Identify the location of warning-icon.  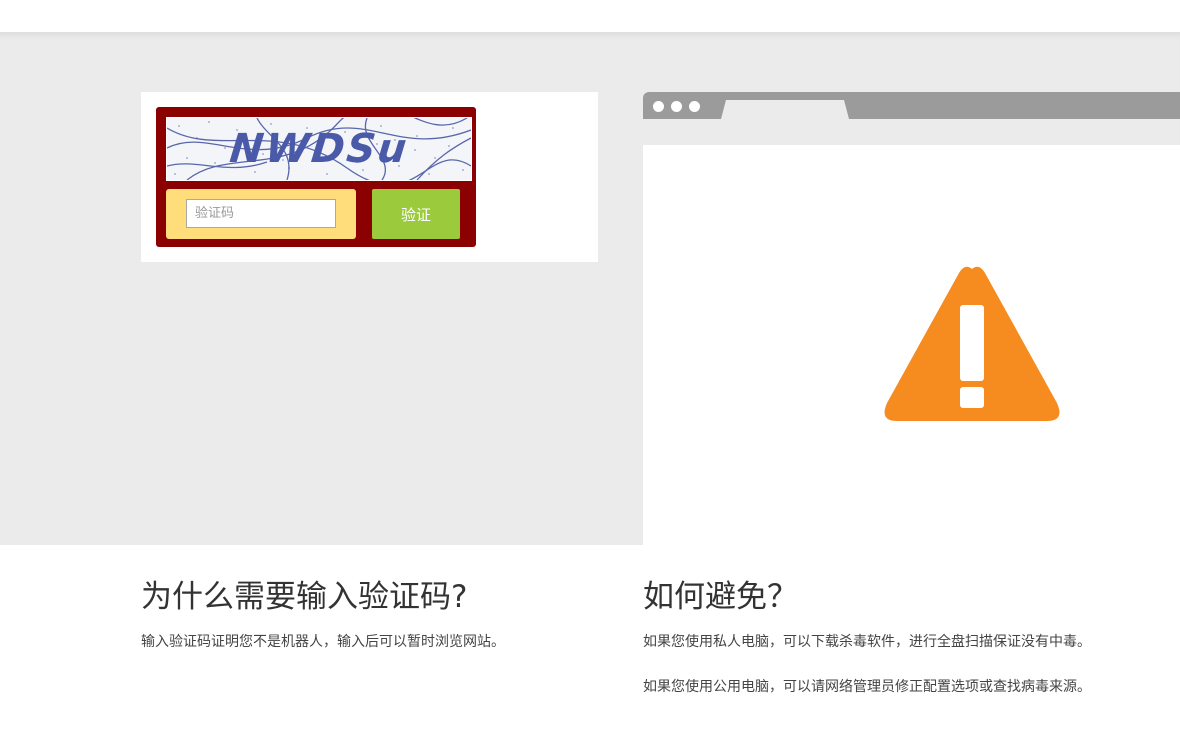
(972, 346).